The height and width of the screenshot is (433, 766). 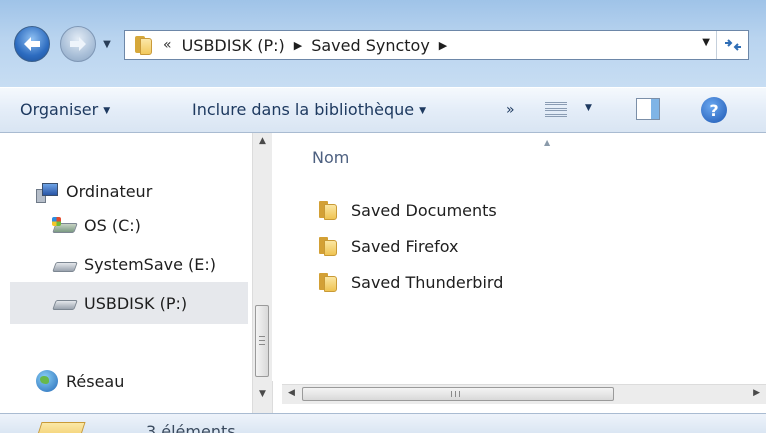 I want to click on nav-item-label: Ordinateur, so click(x=109, y=191).